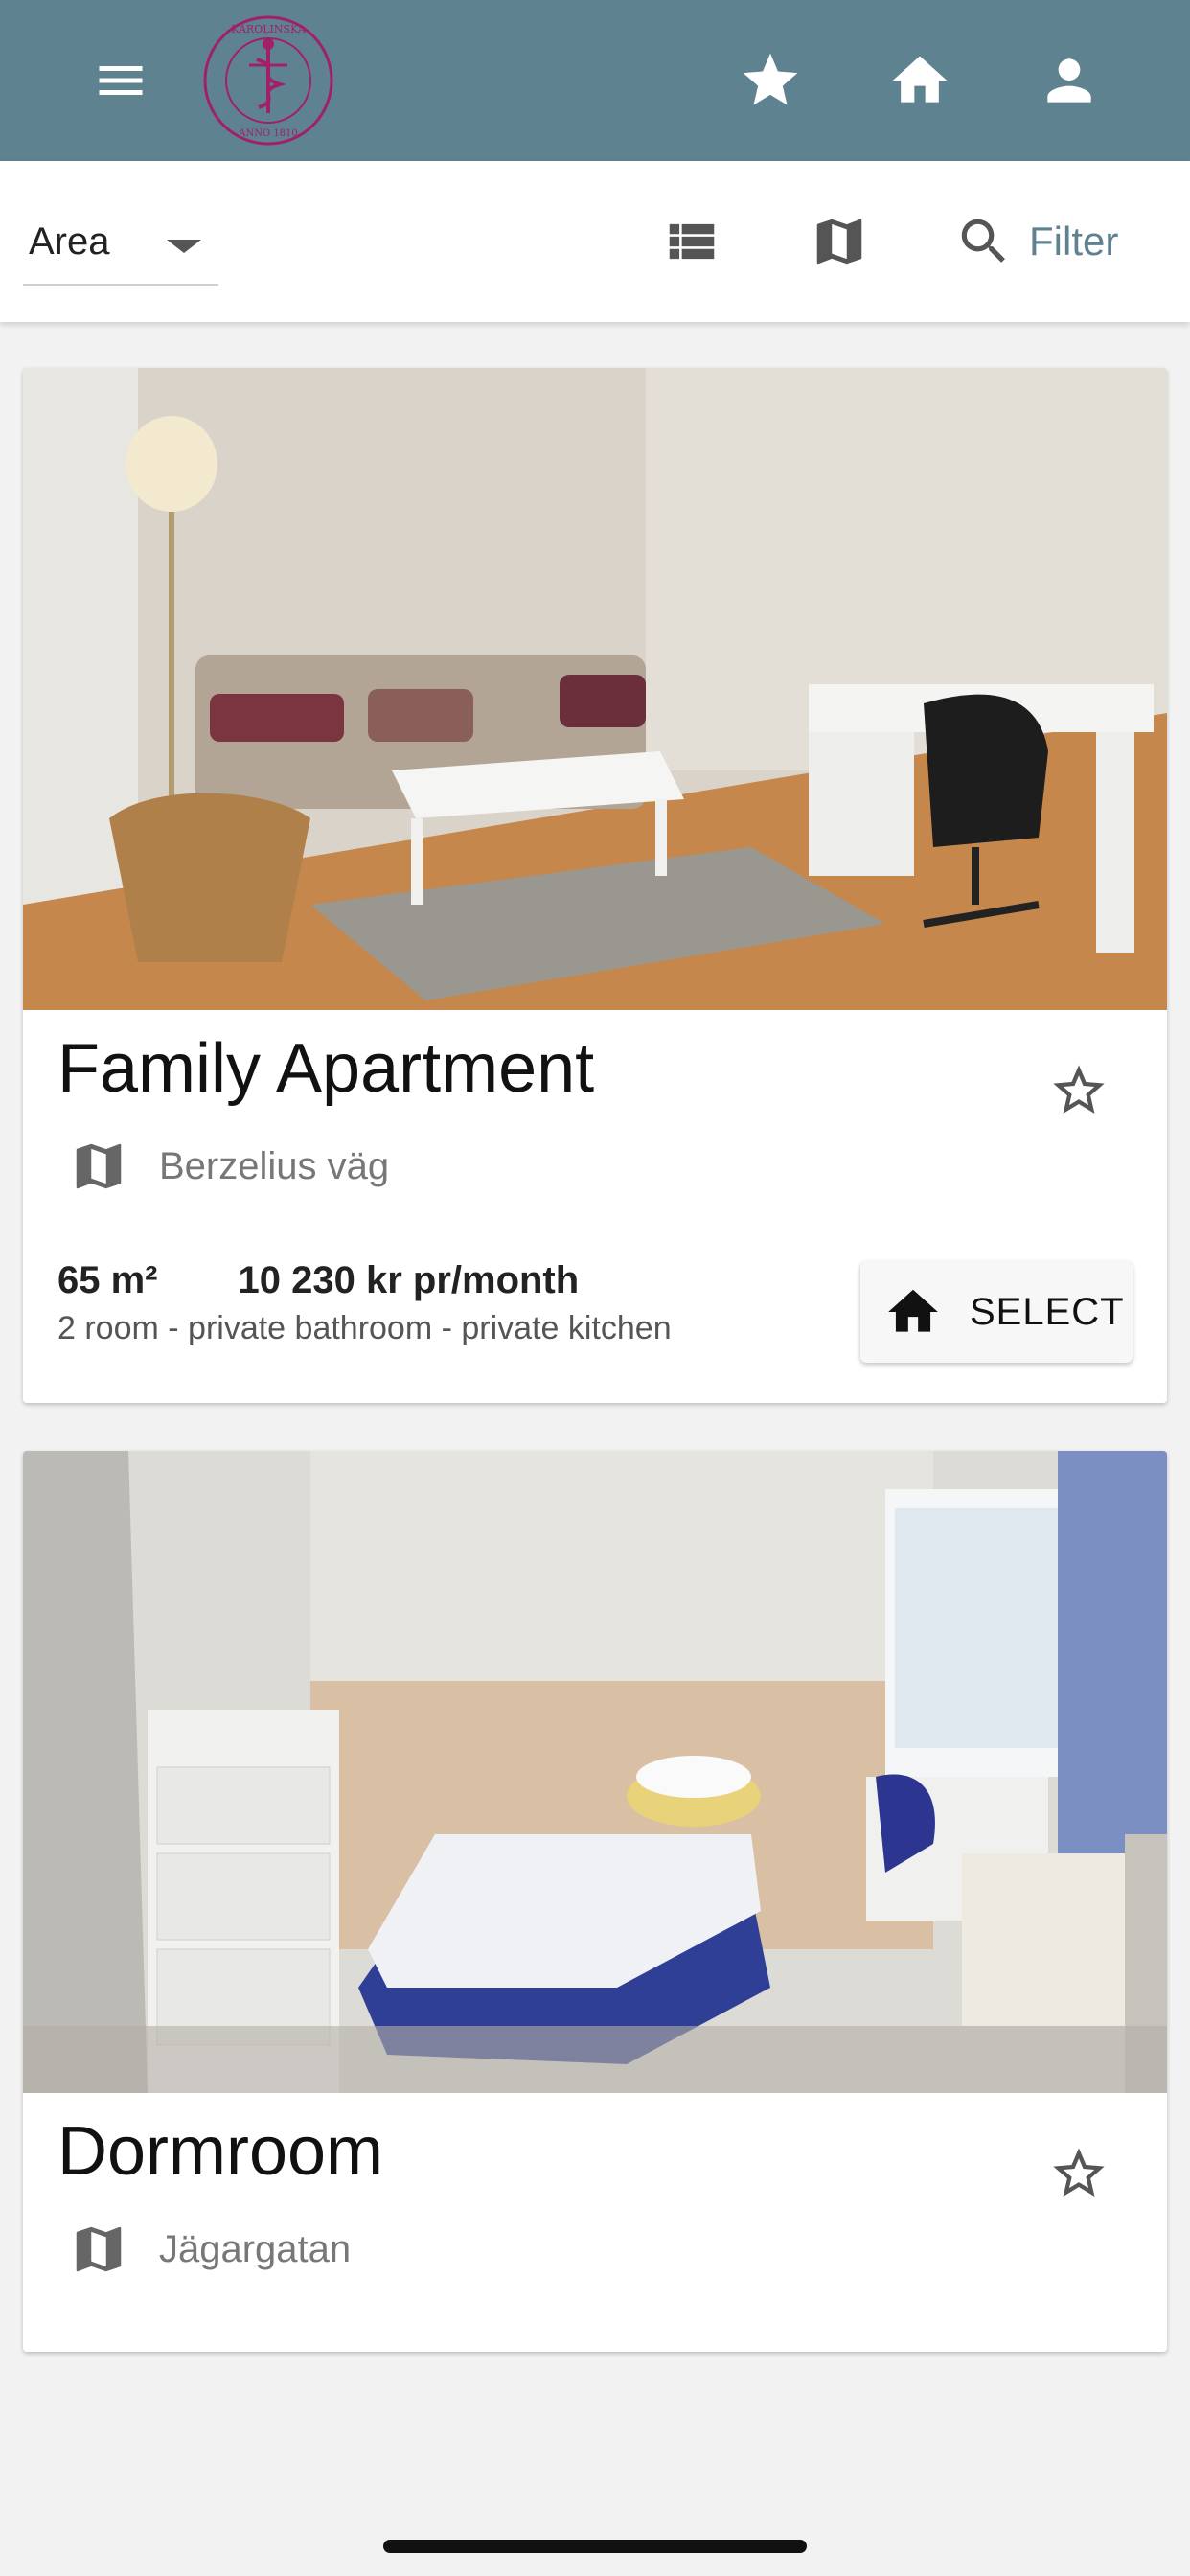 This screenshot has height=2576, width=1190. What do you see at coordinates (274, 1165) in the screenshot?
I see `listing-location-label: Berzelius väg` at bounding box center [274, 1165].